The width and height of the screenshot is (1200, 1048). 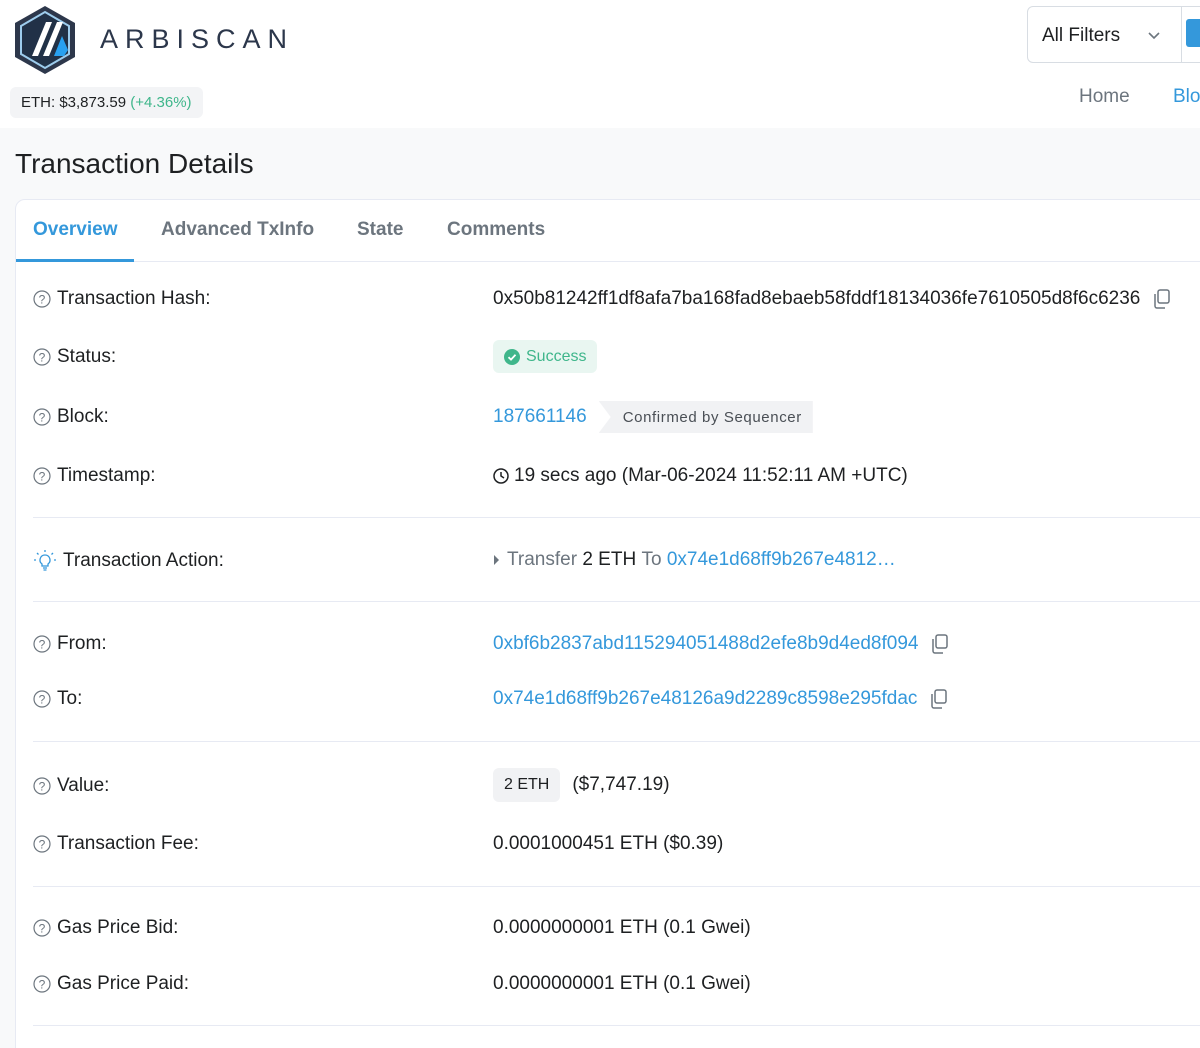 I want to click on gas-bid-label: ? Gas Price Bid:, so click(x=105, y=928).